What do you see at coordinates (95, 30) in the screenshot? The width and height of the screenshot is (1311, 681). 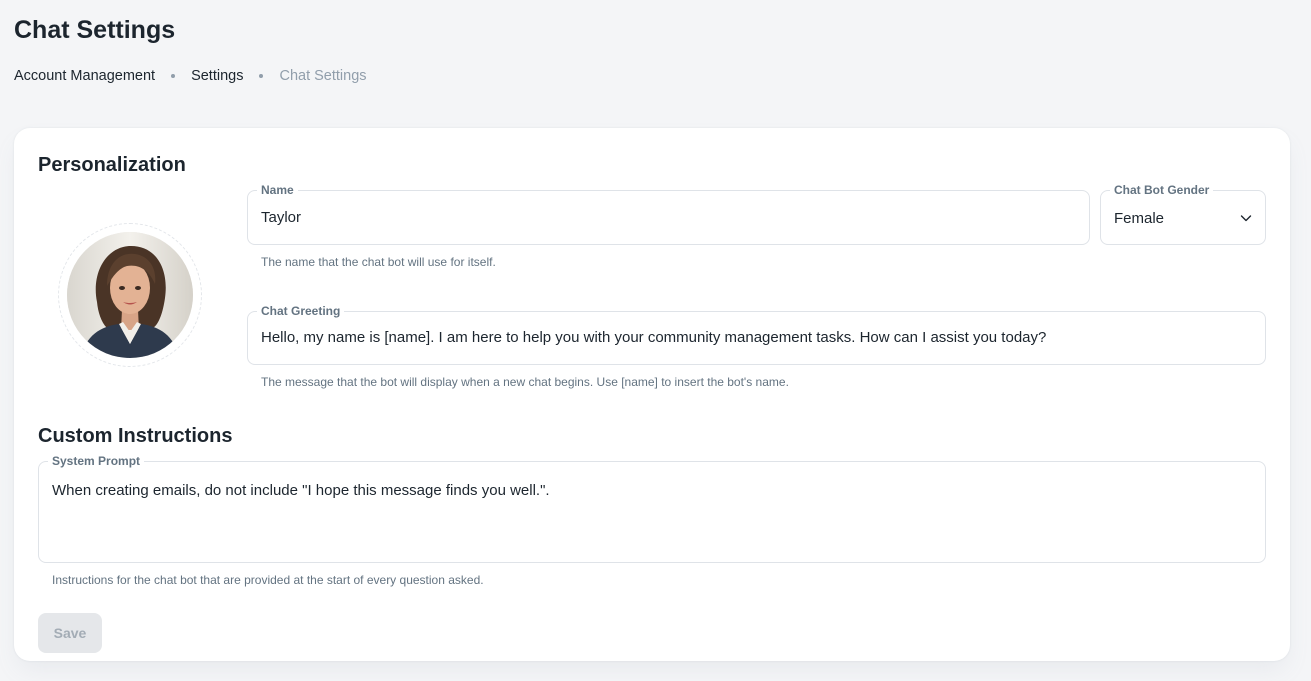 I see `page-title: Chat Settings` at bounding box center [95, 30].